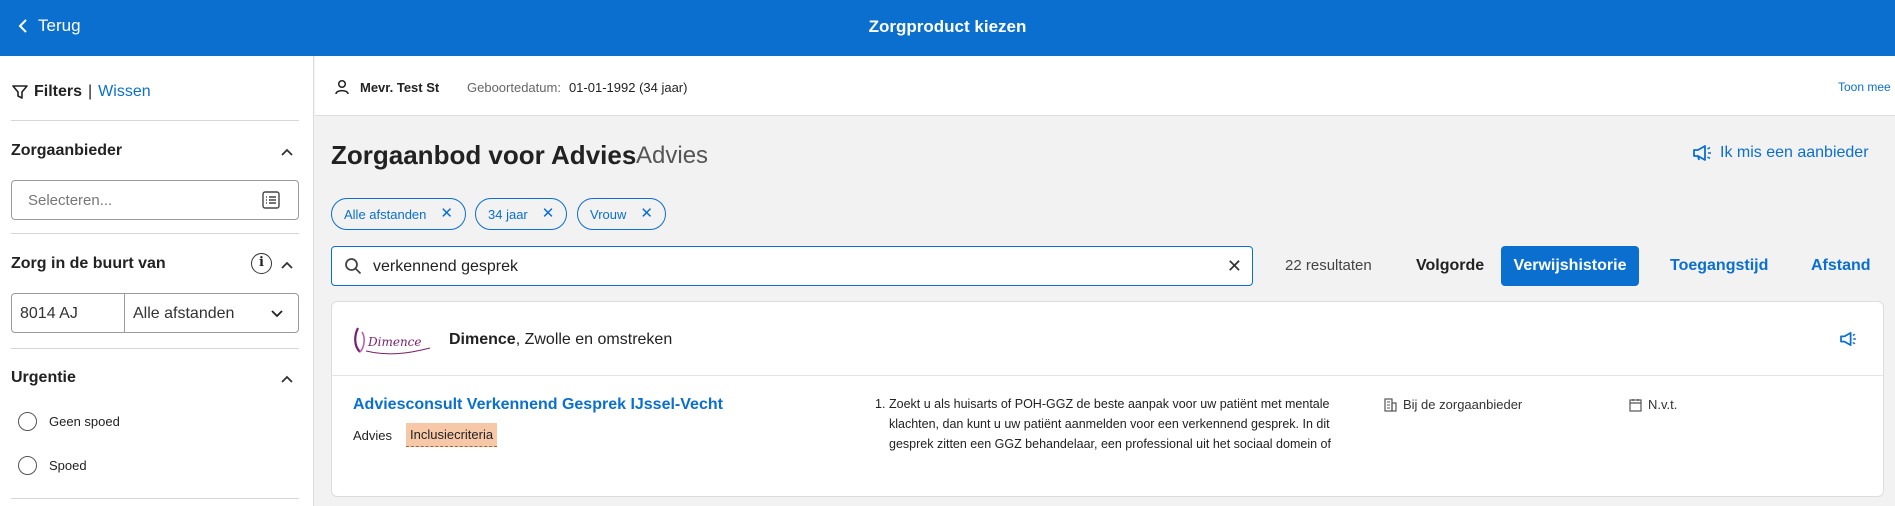 This screenshot has height=506, width=1895. I want to click on dob-label: Geboortedatum:, so click(514, 87).